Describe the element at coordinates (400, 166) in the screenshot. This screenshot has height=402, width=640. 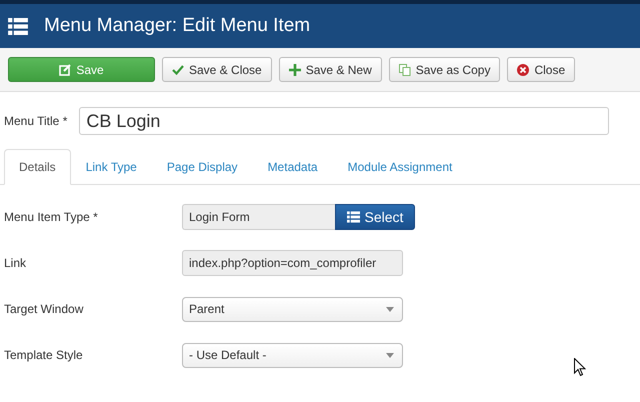
I see `tab: Module Assignment` at that location.